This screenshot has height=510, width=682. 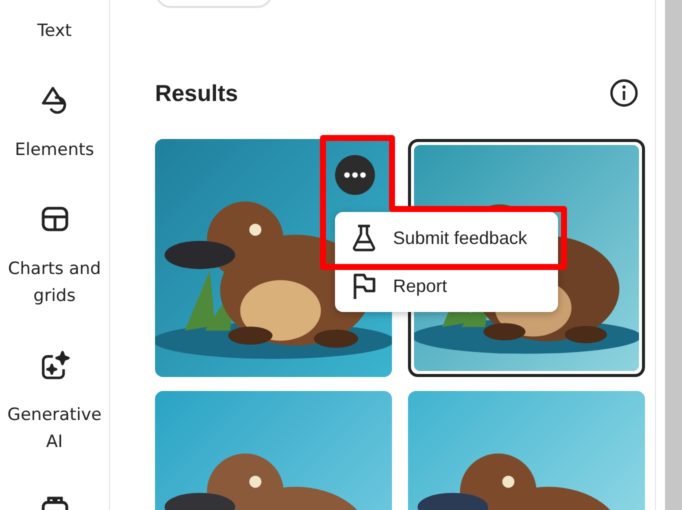 What do you see at coordinates (54, 283) in the screenshot?
I see `sidebar-item: Charts and grids` at bounding box center [54, 283].